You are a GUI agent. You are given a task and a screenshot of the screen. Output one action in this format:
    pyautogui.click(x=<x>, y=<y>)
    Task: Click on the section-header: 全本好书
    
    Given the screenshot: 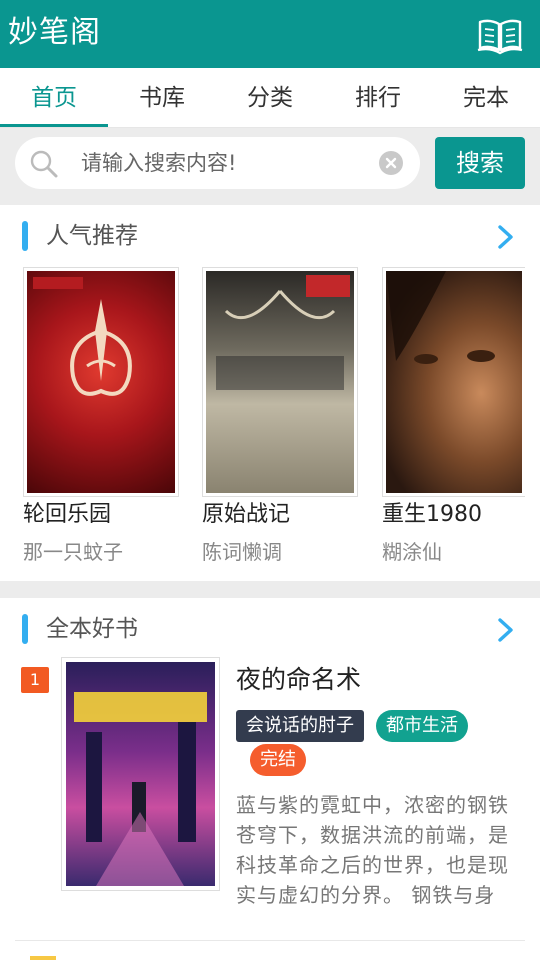 What is the action you would take?
    pyautogui.click(x=270, y=629)
    